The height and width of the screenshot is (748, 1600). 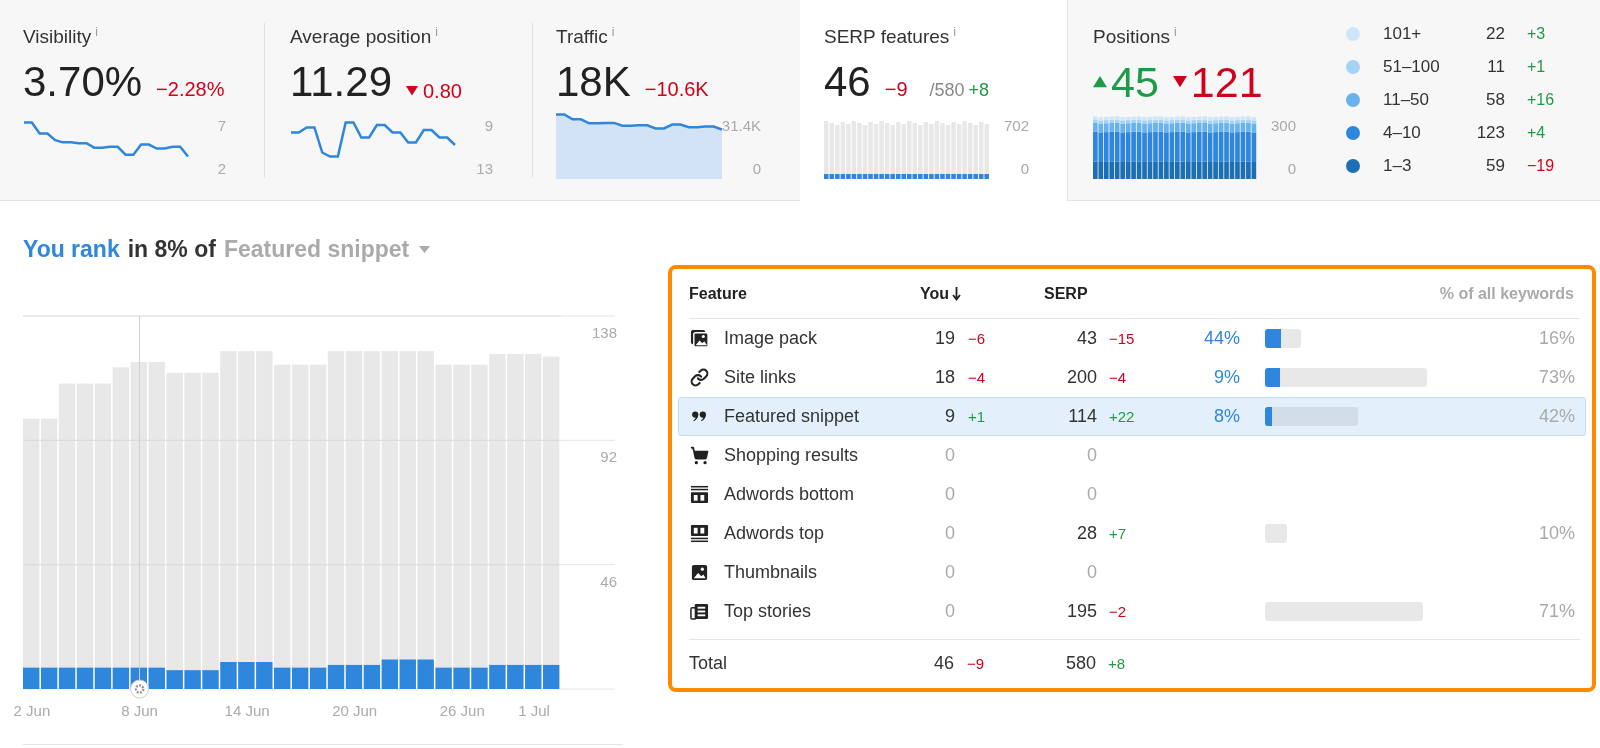 I want to click on axis-label: 702, so click(x=1016, y=125).